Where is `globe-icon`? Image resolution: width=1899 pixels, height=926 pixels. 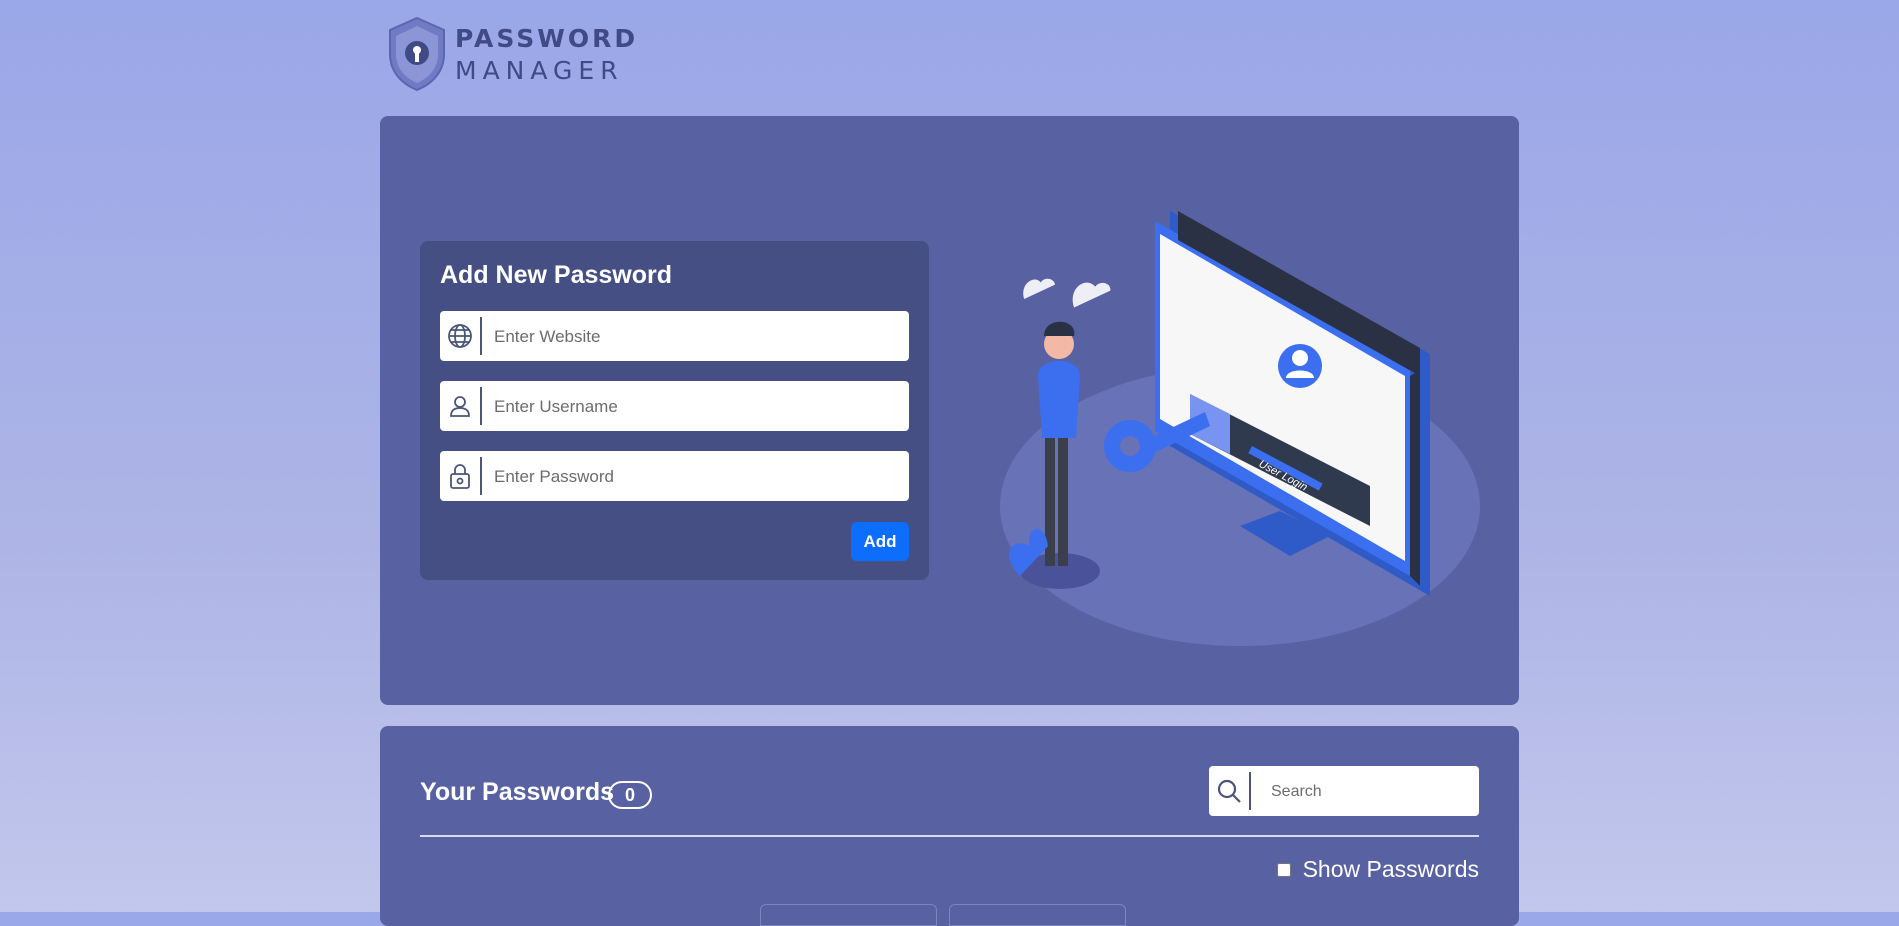 globe-icon is located at coordinates (460, 336).